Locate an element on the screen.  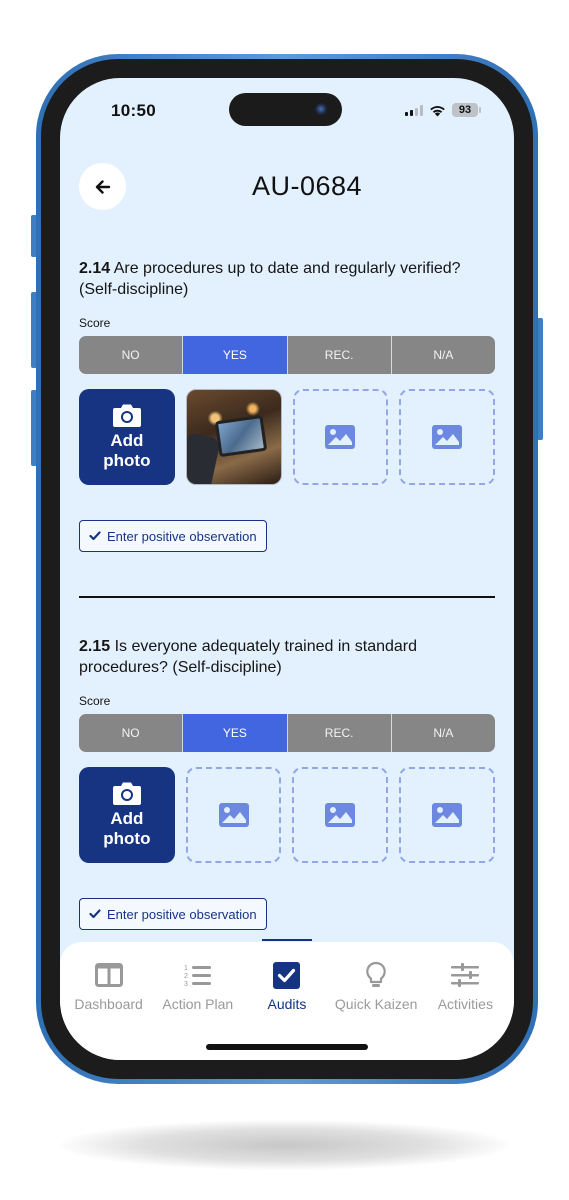
photo-thumbnail is located at coordinates (233, 437).